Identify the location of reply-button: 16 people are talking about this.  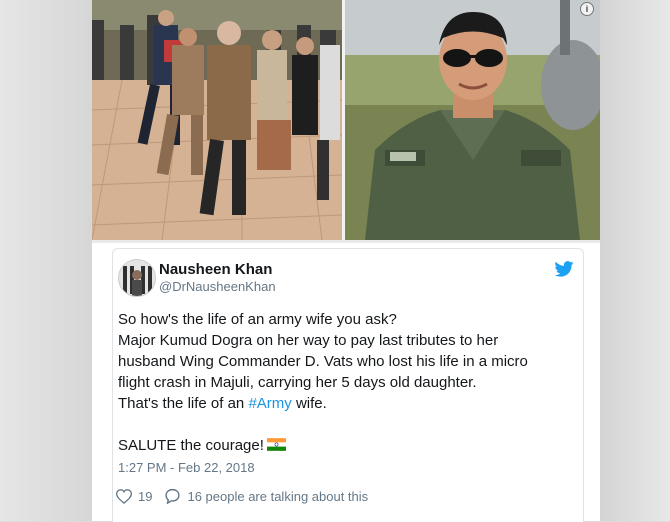
(266, 496).